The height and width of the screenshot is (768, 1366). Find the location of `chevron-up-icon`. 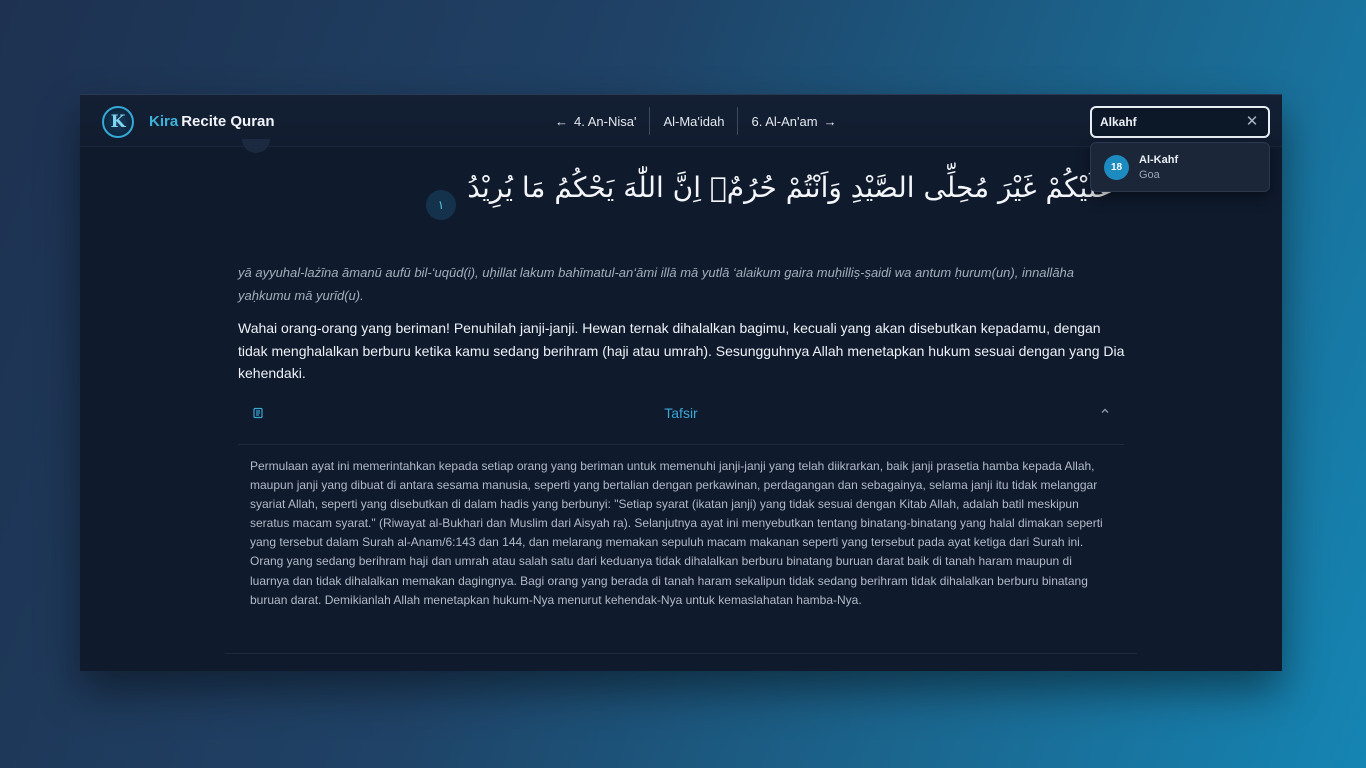

chevron-up-icon is located at coordinates (1105, 412).